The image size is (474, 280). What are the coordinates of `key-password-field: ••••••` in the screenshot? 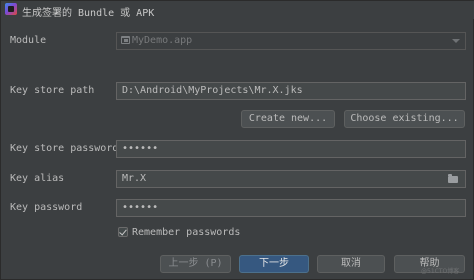 It's located at (291, 208).